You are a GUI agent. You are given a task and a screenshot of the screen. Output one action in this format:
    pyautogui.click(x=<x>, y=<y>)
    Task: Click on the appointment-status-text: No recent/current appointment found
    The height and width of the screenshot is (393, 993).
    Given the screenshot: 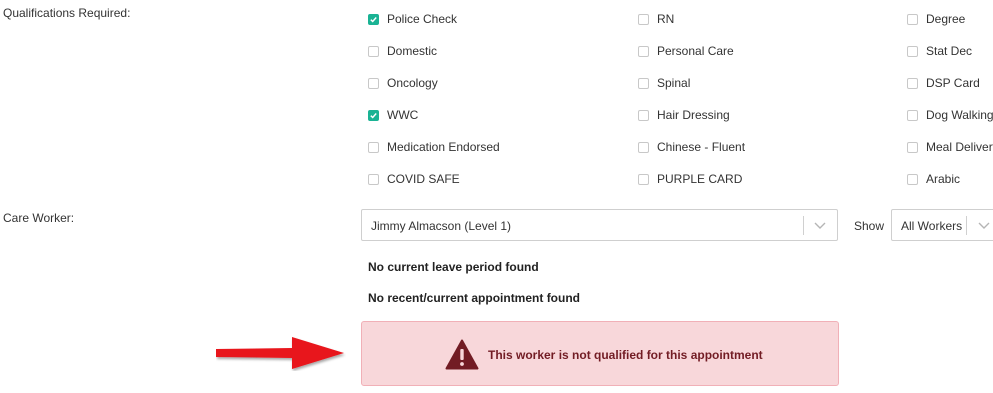 What is the action you would take?
    pyautogui.click(x=474, y=298)
    